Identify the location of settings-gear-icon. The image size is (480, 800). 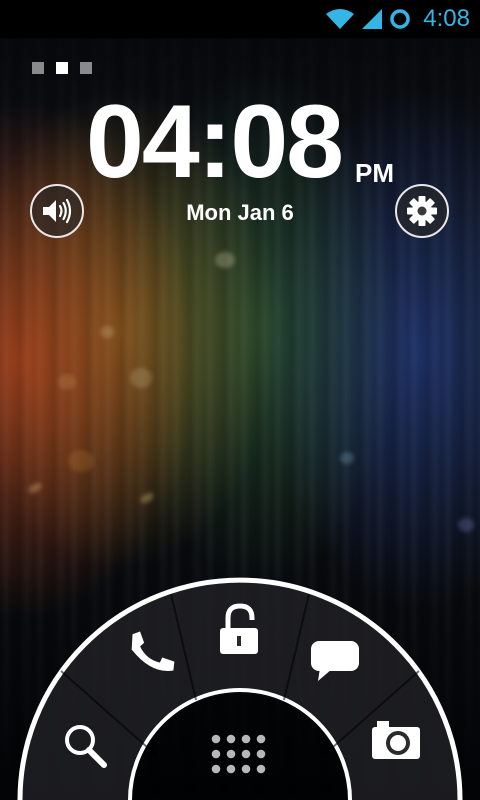
(422, 211).